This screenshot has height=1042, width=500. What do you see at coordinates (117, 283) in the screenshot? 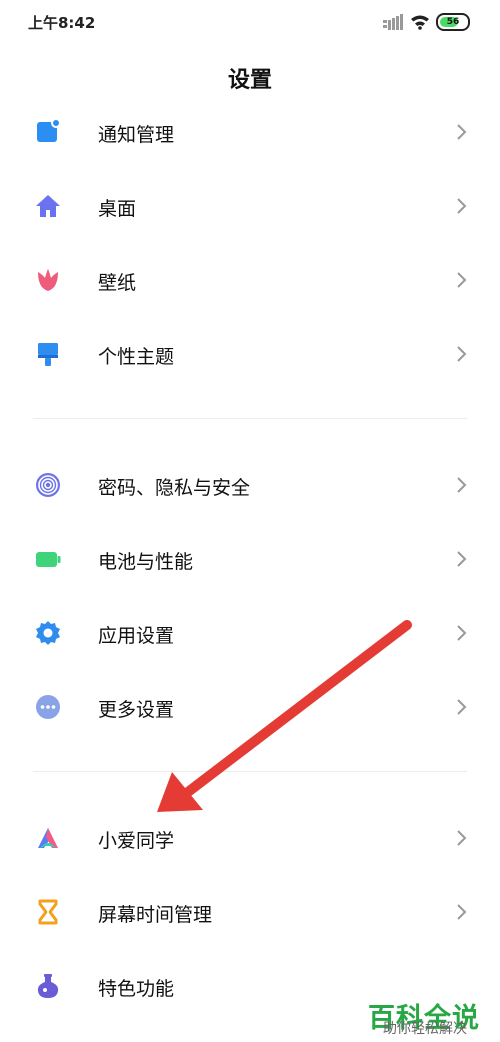
I see `settings-item-label: 壁纸` at bounding box center [117, 283].